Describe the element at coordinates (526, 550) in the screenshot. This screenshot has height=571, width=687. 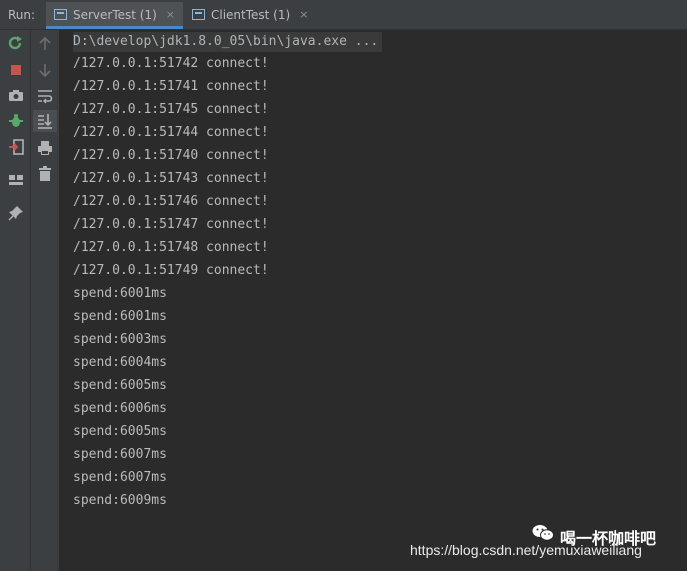
I see `watermark-url: https://blog.csdn.net/yemuxiaweiliang` at that location.